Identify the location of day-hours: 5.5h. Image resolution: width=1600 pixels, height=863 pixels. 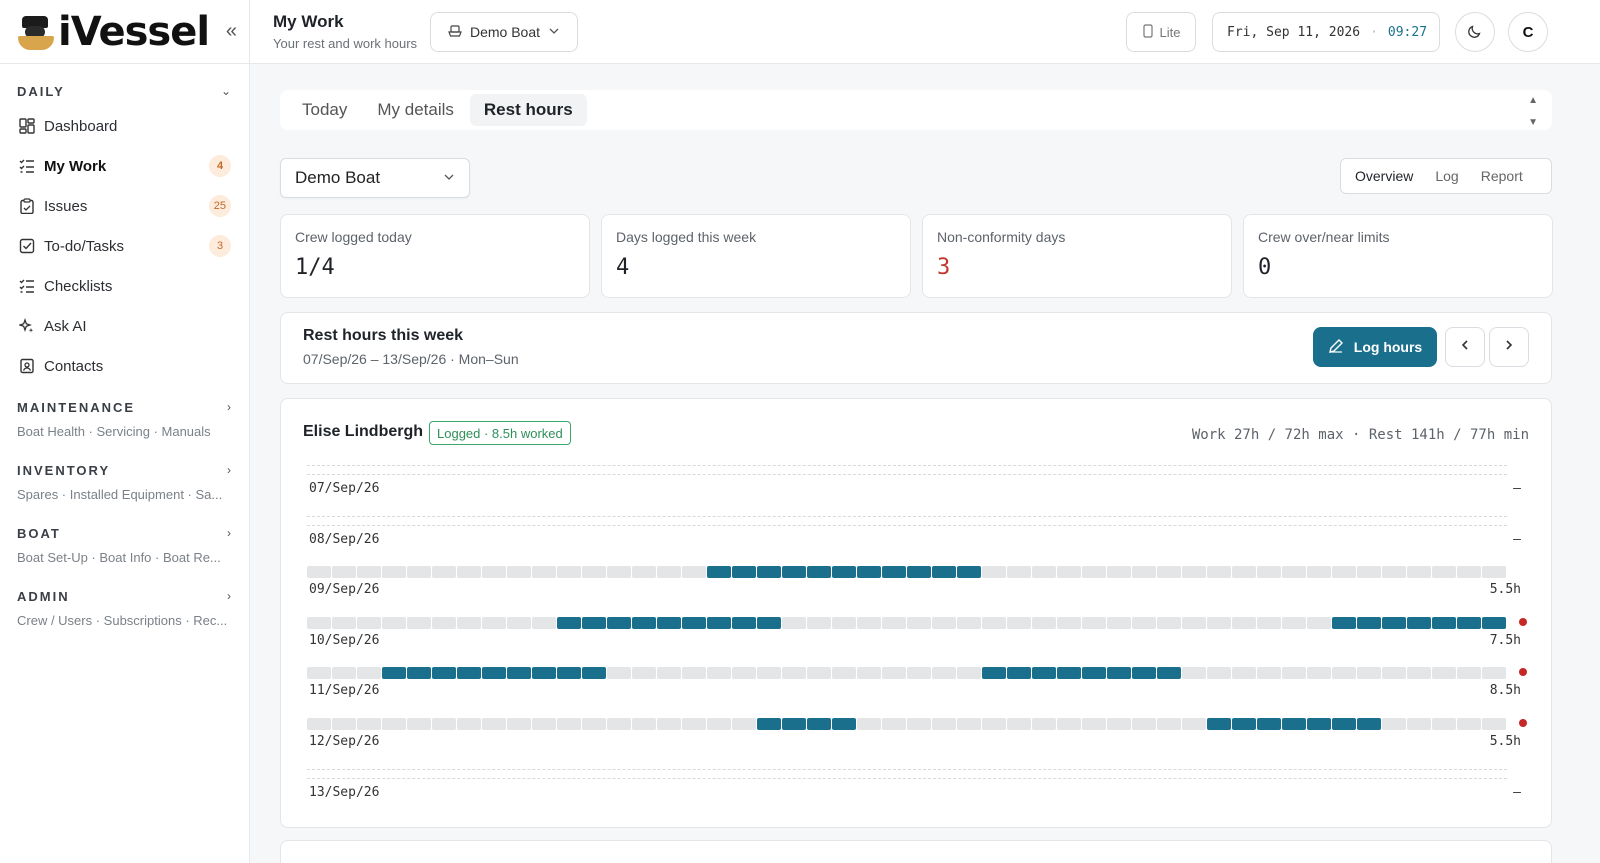
(1505, 590).